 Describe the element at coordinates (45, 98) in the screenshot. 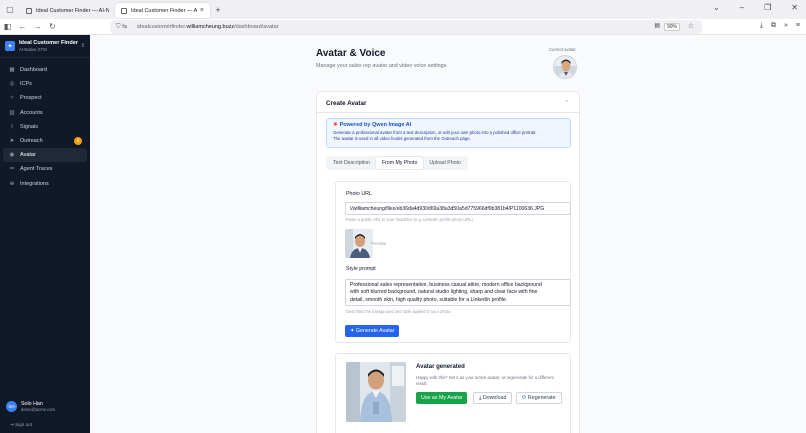

I see `sidebar-item-prospect: ✧ Prospect` at that location.